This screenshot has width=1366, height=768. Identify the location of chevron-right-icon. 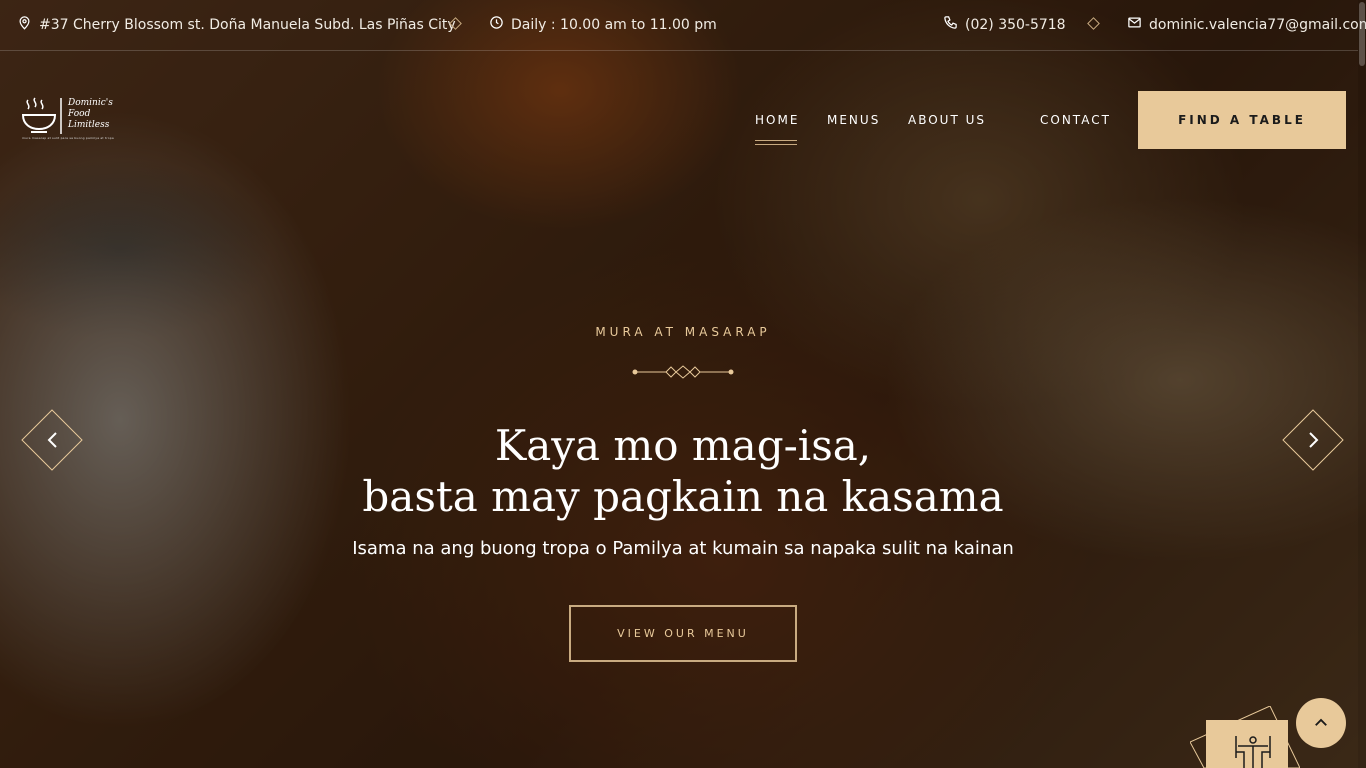
(1313, 440).